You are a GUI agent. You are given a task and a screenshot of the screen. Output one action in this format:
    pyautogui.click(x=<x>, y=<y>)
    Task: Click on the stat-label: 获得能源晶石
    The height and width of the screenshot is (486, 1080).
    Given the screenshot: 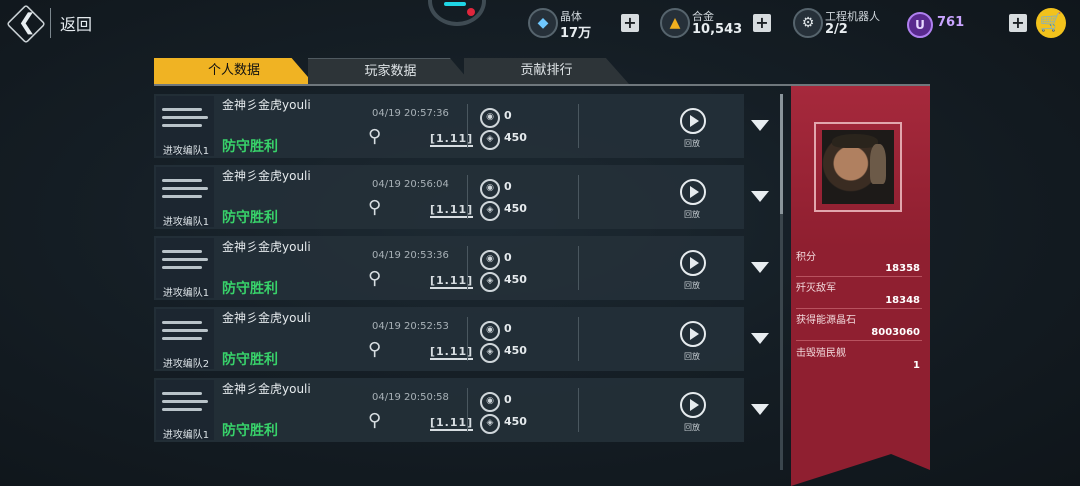 What is the action you would take?
    pyautogui.click(x=826, y=320)
    